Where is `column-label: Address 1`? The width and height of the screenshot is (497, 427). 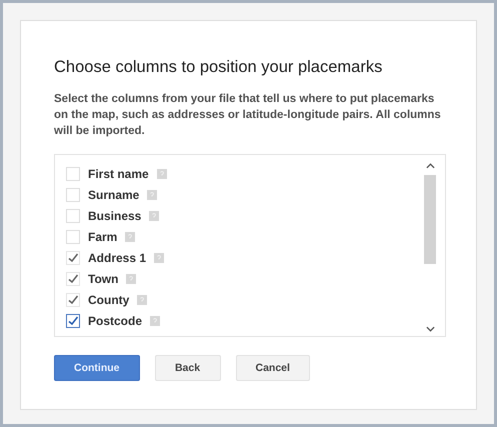
column-label: Address 1 is located at coordinates (117, 258).